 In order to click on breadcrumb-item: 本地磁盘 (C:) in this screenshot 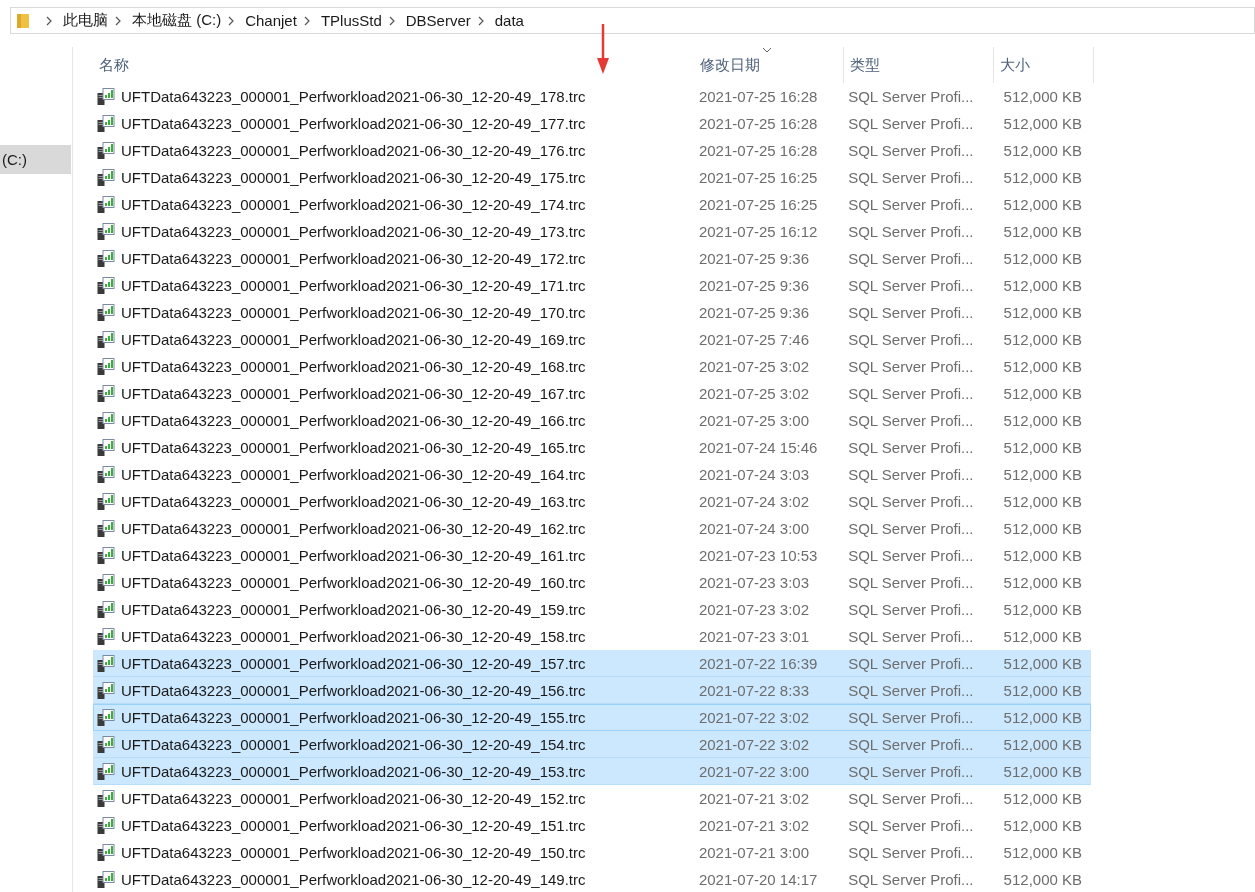, I will do `click(177, 20)`.